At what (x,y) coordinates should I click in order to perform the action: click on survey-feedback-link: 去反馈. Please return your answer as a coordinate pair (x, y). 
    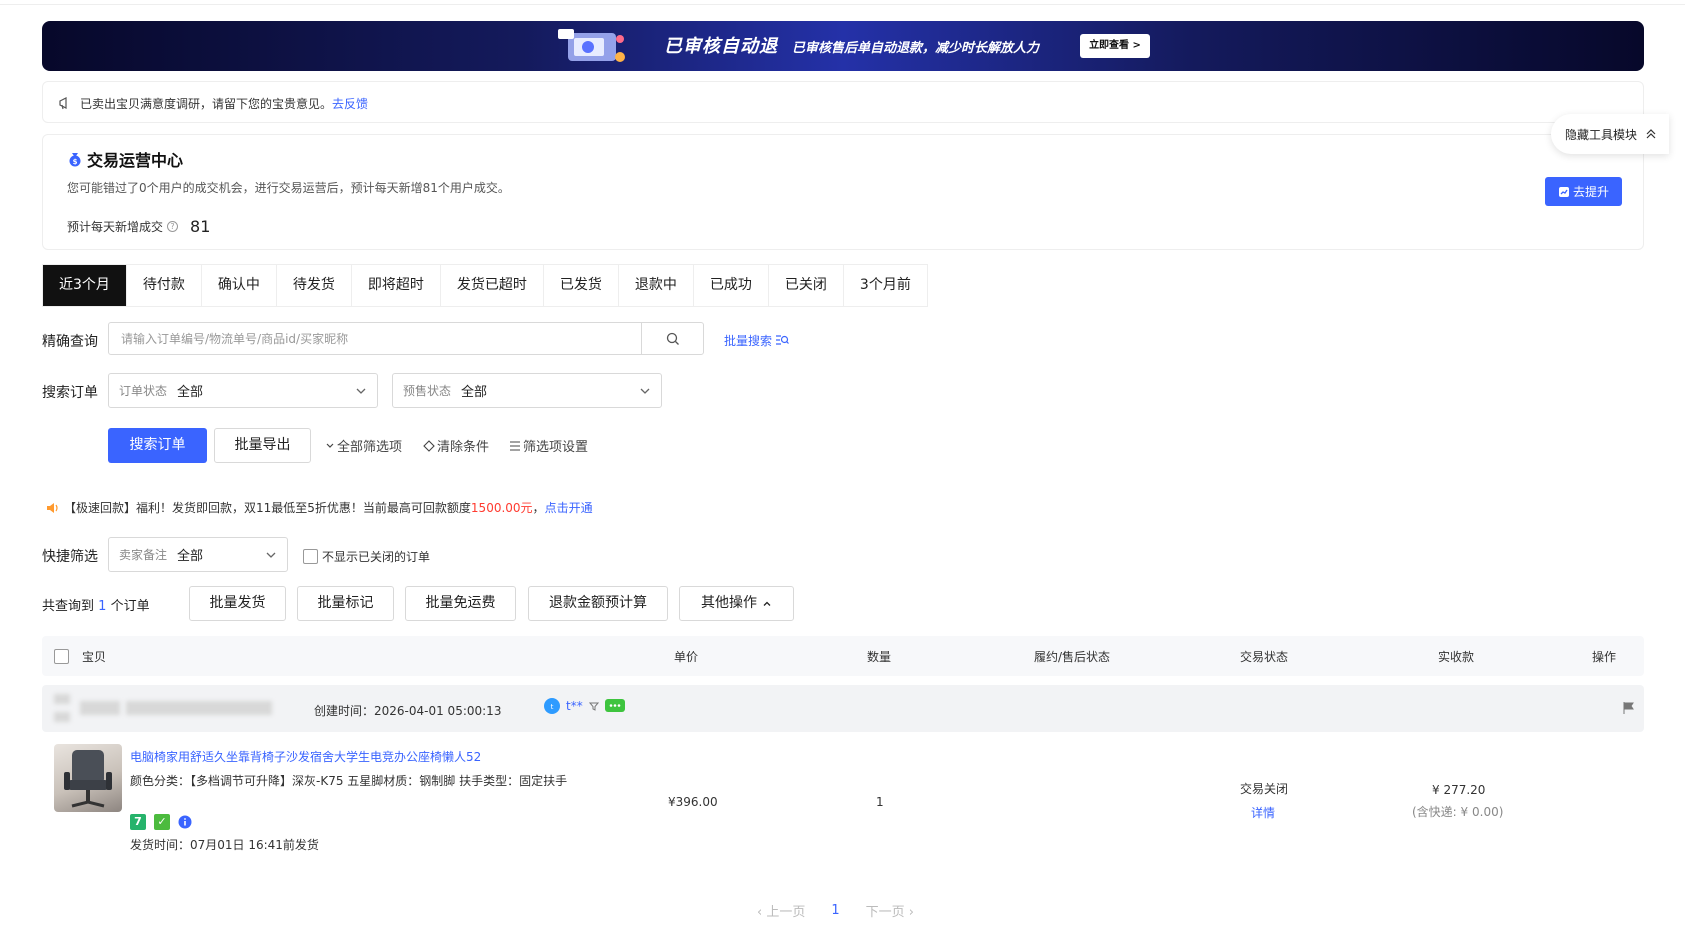
    Looking at the image, I should click on (350, 104).